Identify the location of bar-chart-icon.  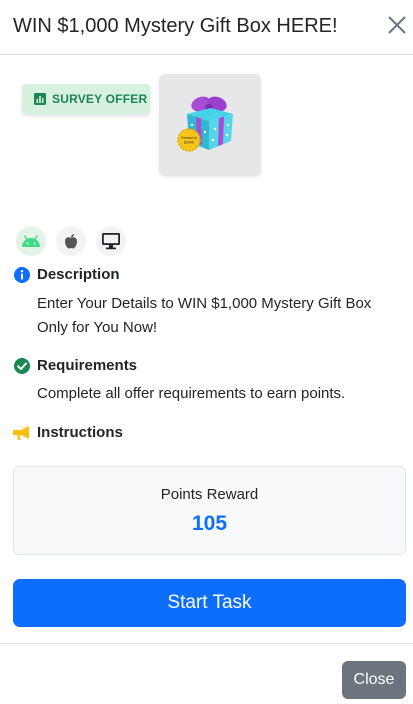
(40, 99).